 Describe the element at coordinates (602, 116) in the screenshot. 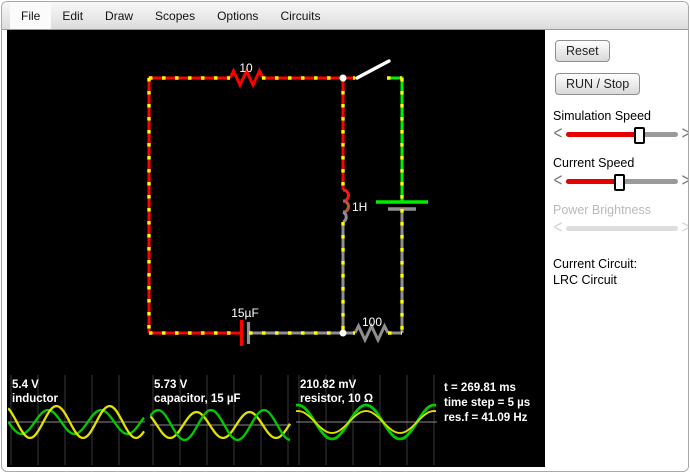

I see `sim-speed-label: Simulation Speed` at that location.